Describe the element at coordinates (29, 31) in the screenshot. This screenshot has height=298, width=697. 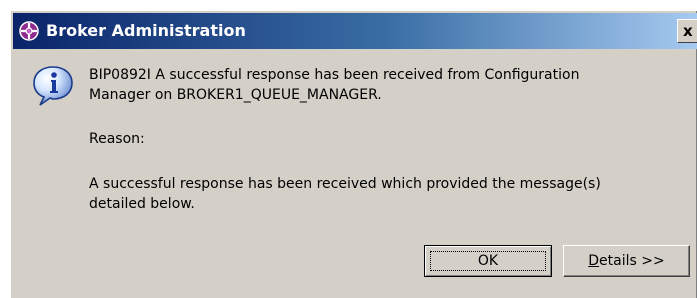
I see `broker-app-icon` at that location.